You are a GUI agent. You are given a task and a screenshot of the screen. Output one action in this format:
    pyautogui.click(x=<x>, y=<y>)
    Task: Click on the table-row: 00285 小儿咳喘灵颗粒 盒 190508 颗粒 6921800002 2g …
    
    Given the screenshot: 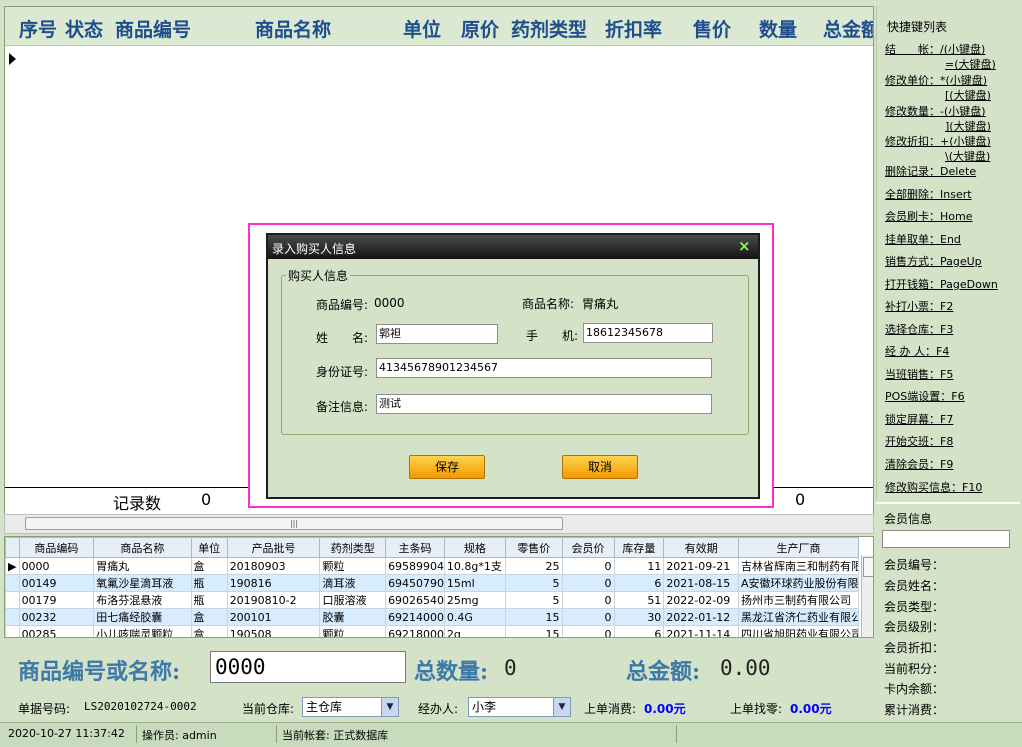 What is the action you would take?
    pyautogui.click(x=432, y=631)
    